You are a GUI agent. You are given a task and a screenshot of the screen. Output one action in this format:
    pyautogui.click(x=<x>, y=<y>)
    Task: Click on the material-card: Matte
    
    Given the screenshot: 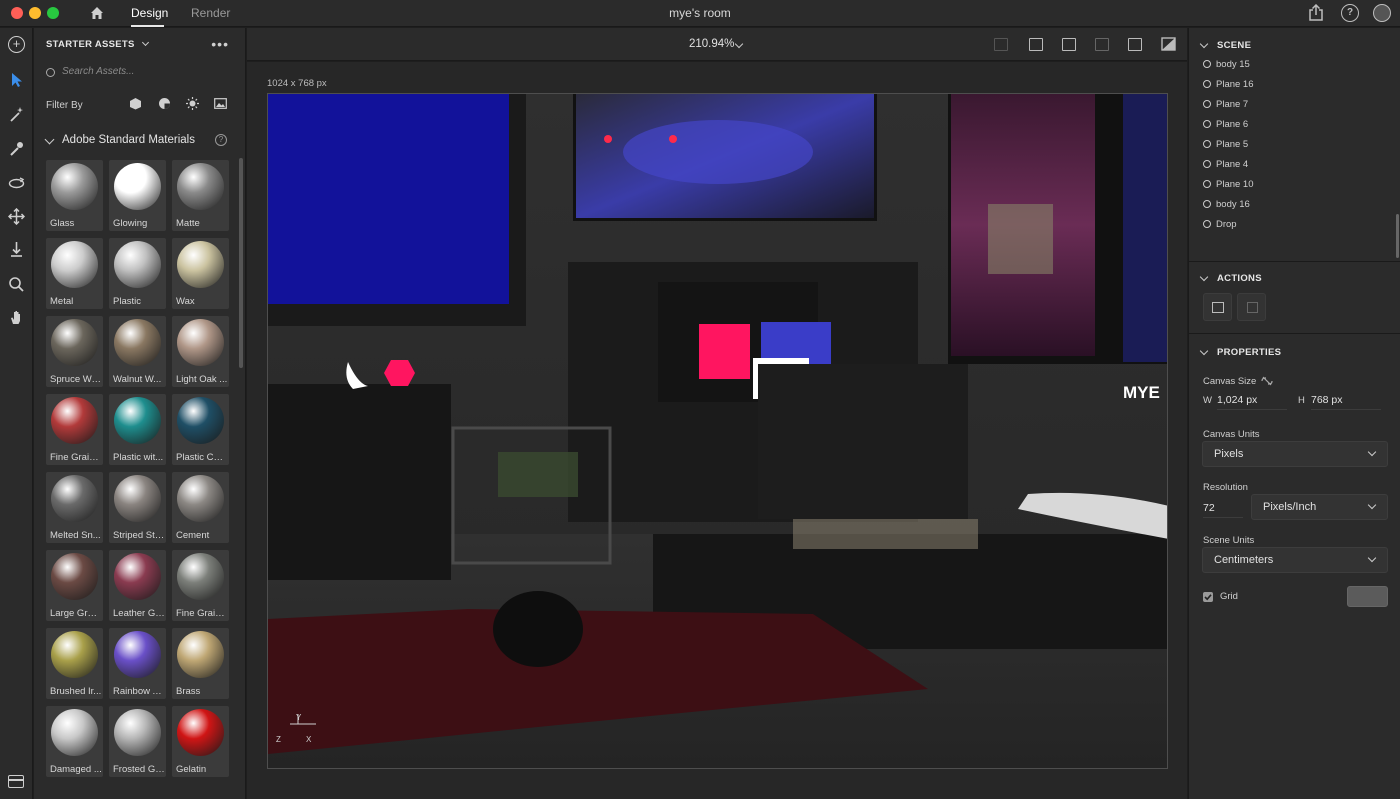 What is the action you would take?
    pyautogui.click(x=200, y=195)
    